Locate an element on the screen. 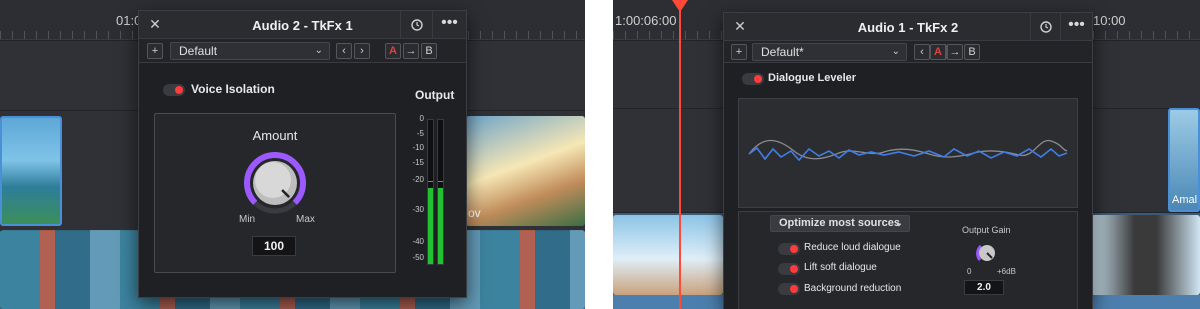 This screenshot has height=309, width=1200. meter-scale-label: -50 is located at coordinates (418, 257).